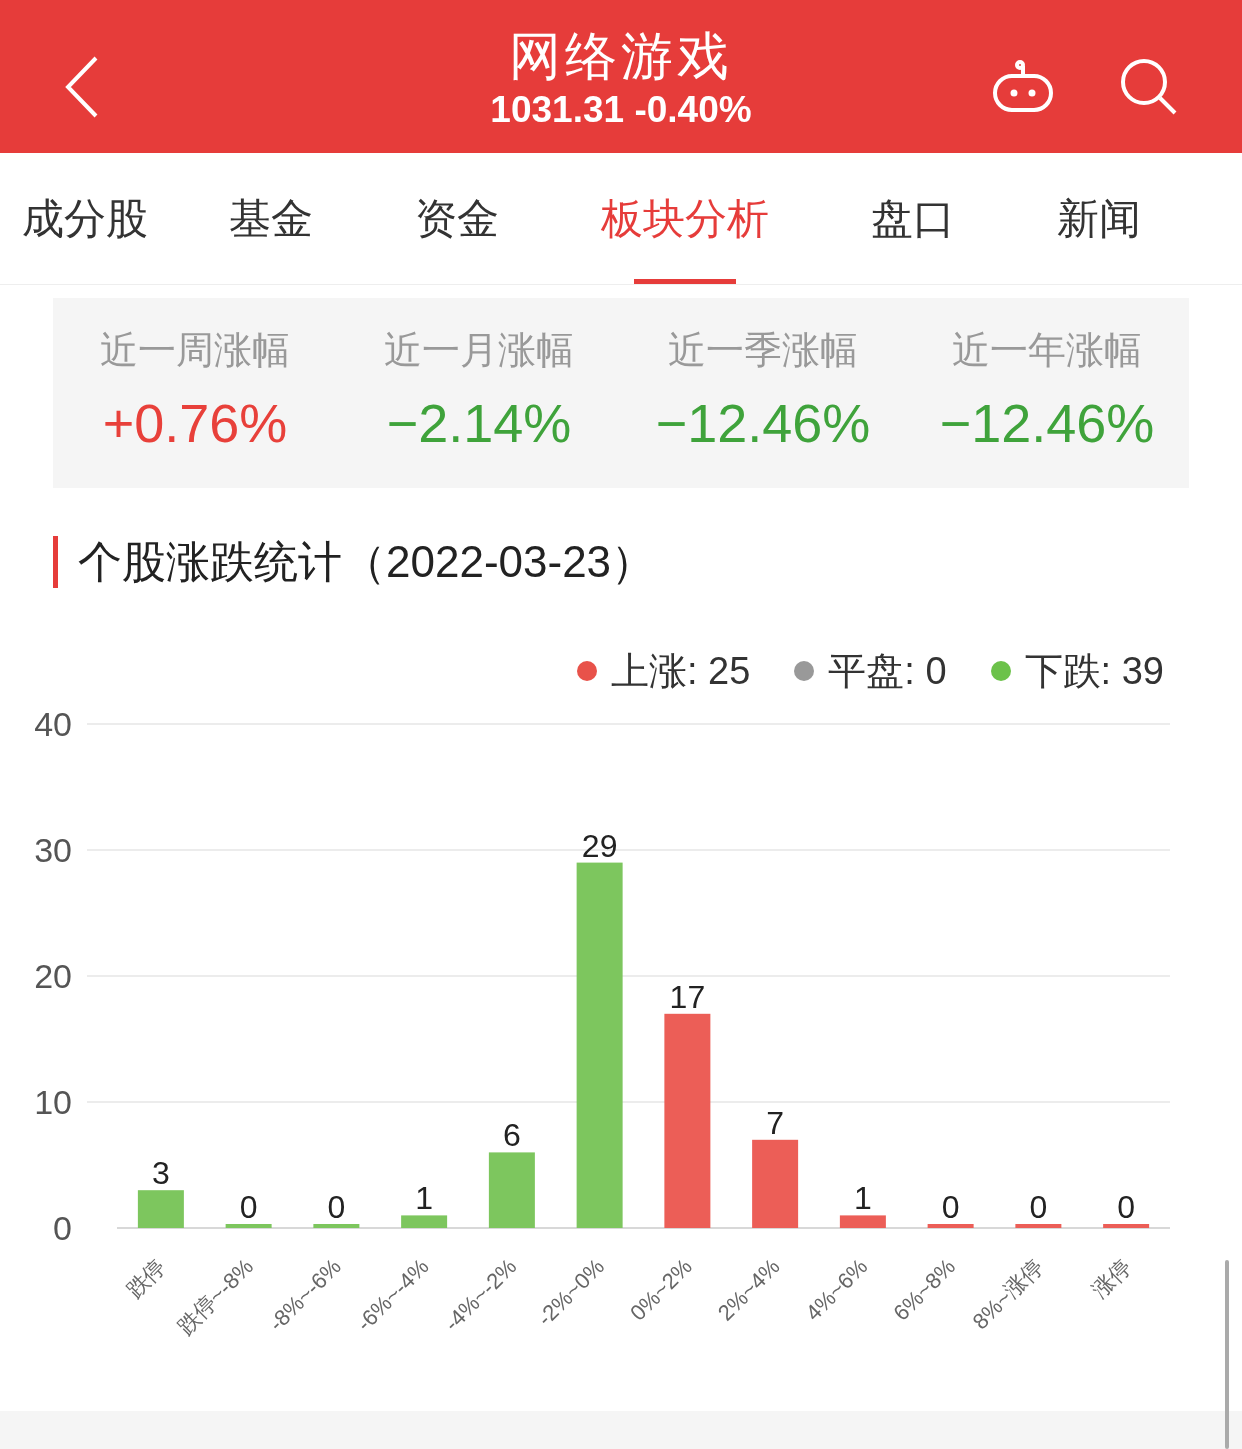  Describe the element at coordinates (1007, 1294) in the screenshot. I see `category-label: 8%~涨停` at that location.